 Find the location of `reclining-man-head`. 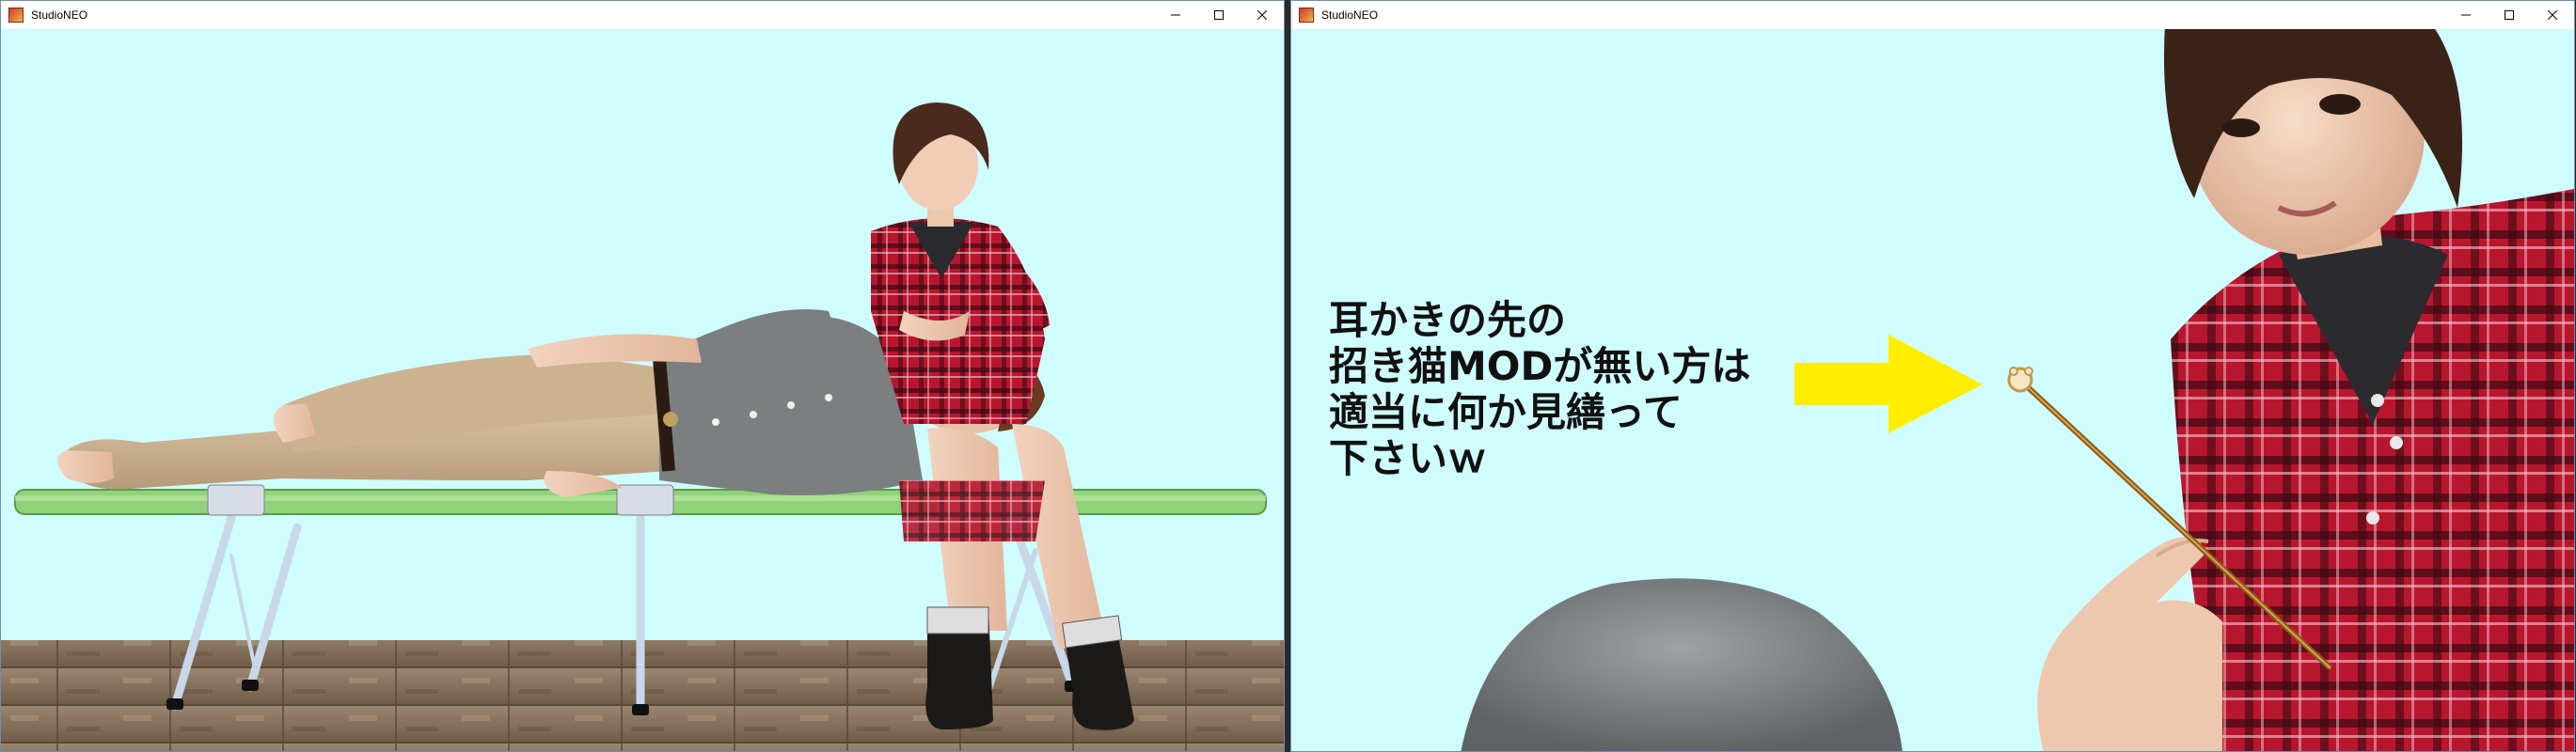

reclining-man-head is located at coordinates (1682, 664).